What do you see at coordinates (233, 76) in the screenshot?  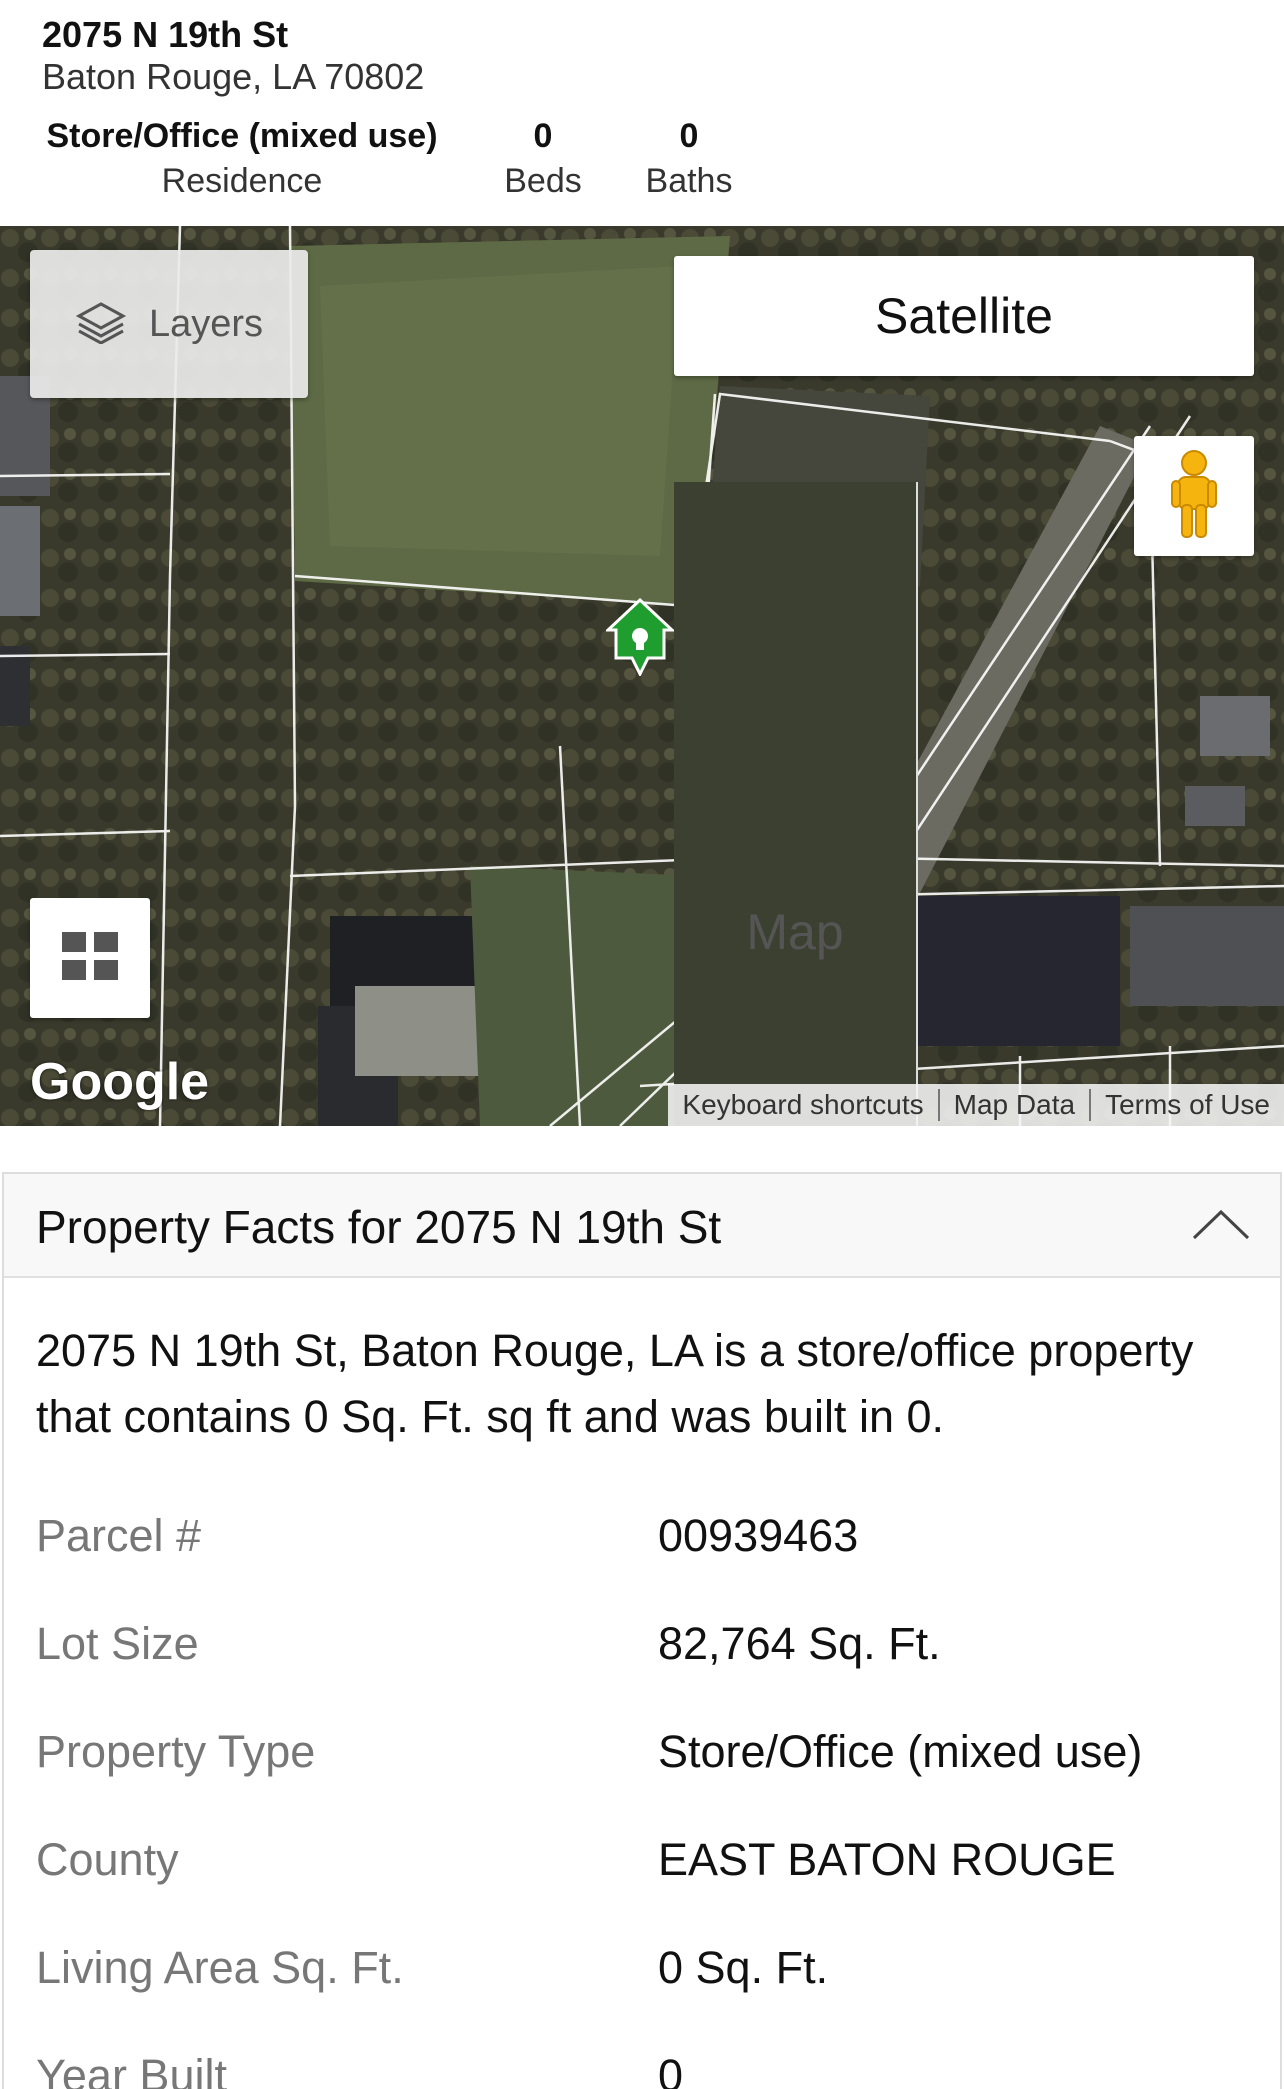 I see `city-state-zip: Baton Rouge, LA 70802` at bounding box center [233, 76].